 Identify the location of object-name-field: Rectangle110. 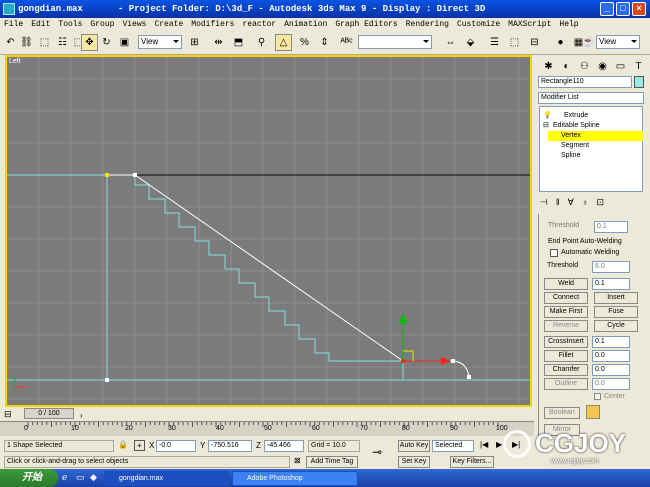
(585, 82).